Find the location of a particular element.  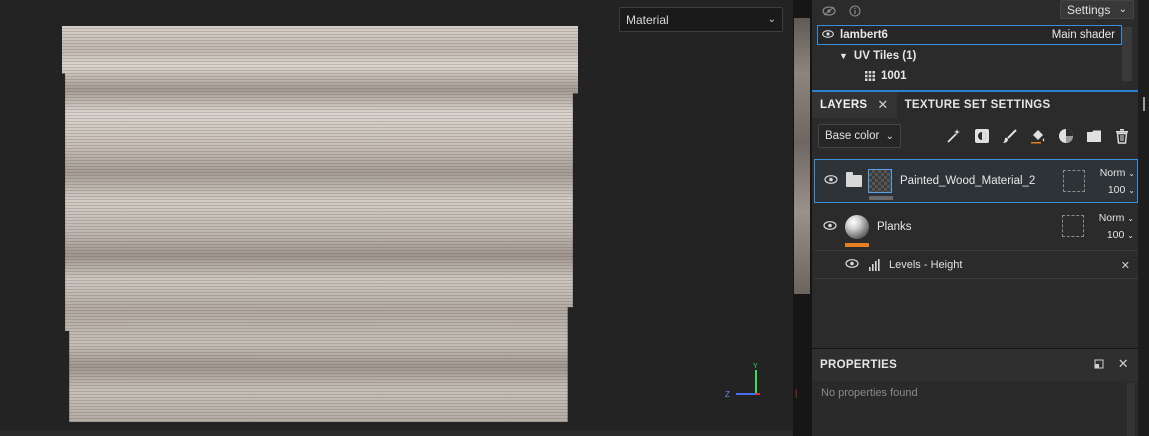

viewport-status-strip is located at coordinates (405, 433).